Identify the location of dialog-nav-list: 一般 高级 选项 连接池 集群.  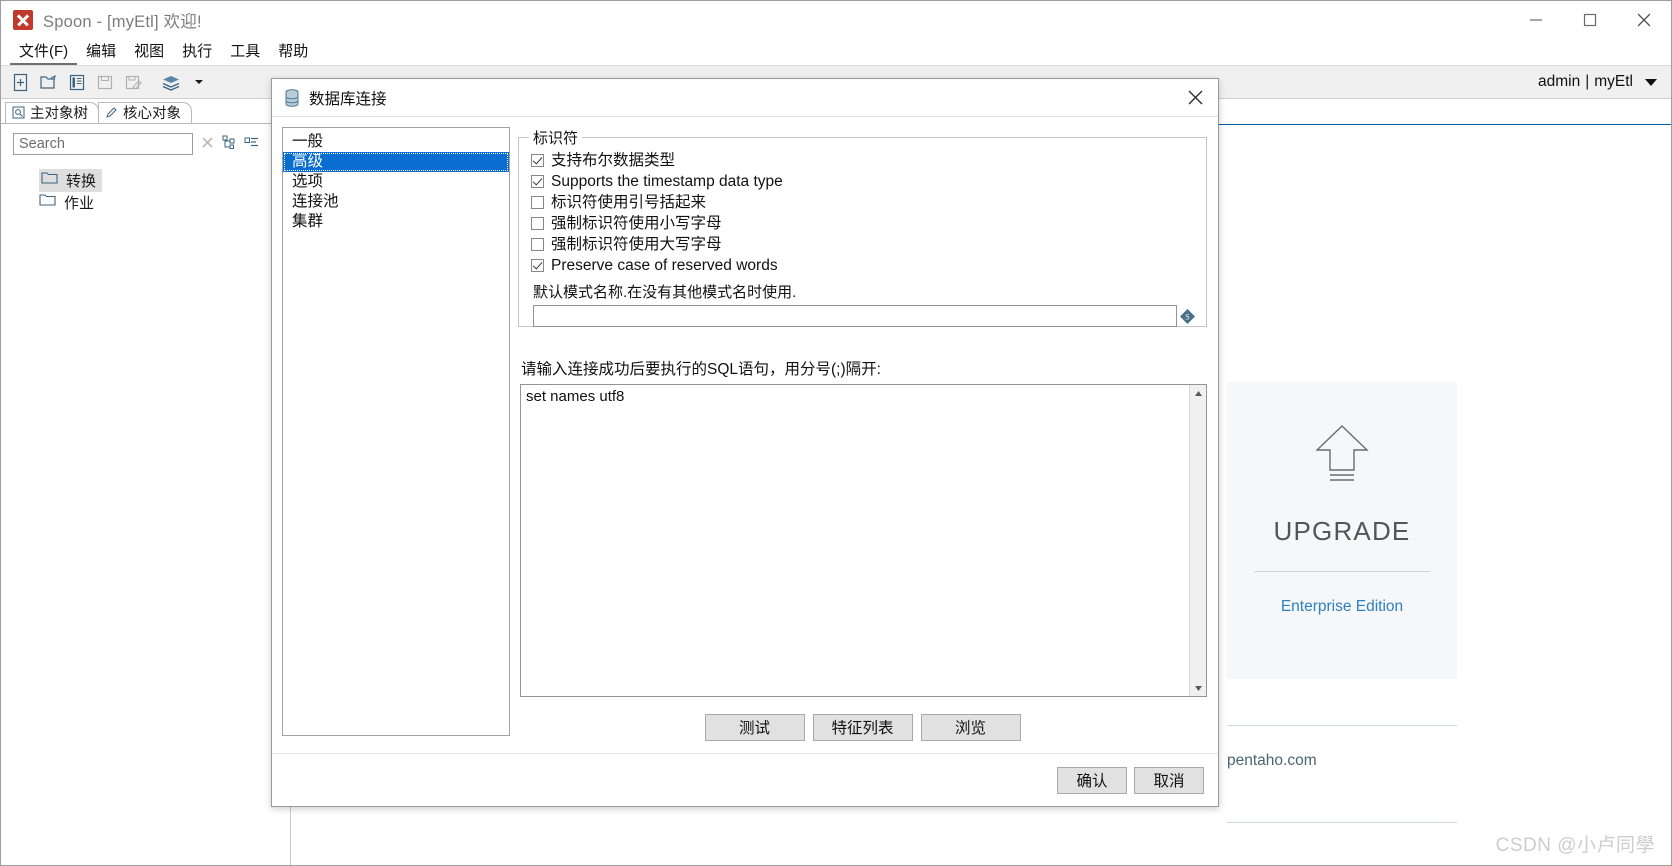
(396, 431).